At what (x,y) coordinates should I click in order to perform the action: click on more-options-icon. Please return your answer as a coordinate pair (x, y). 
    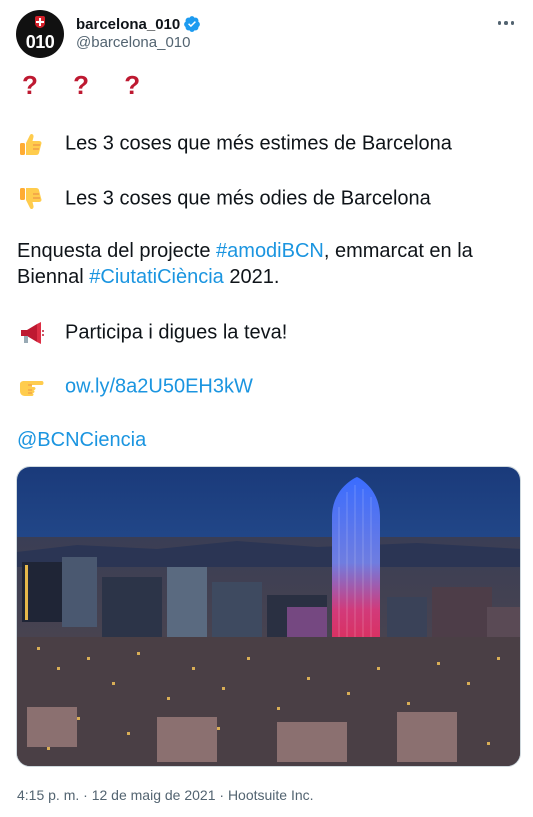
    Looking at the image, I should click on (506, 23).